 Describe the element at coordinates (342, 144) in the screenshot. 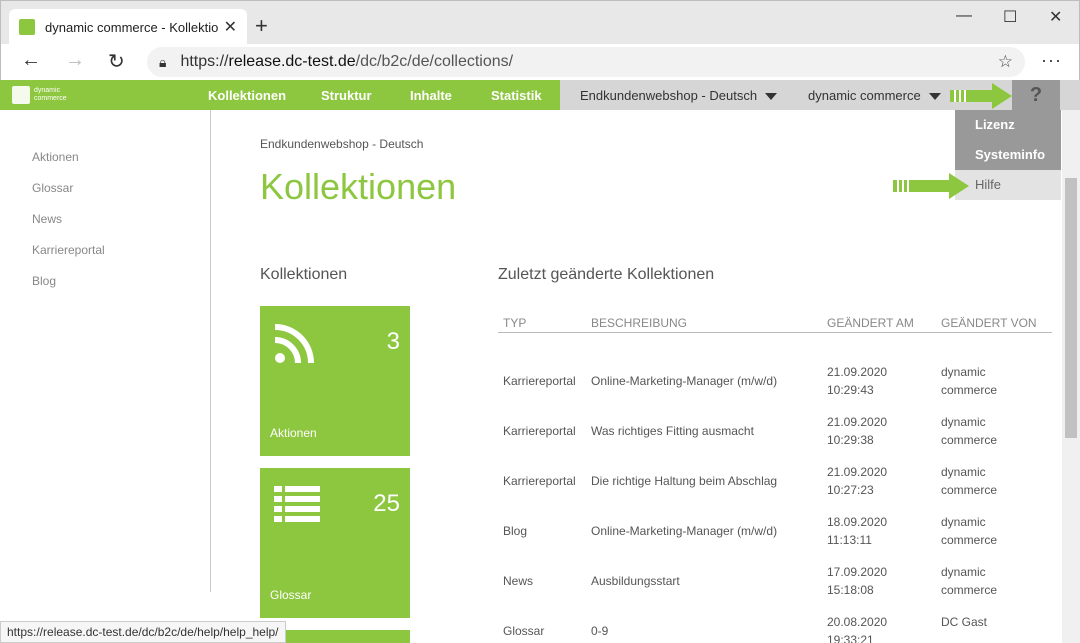

I see `breadcrumb: Endkundenwebshop - Deutsch` at that location.